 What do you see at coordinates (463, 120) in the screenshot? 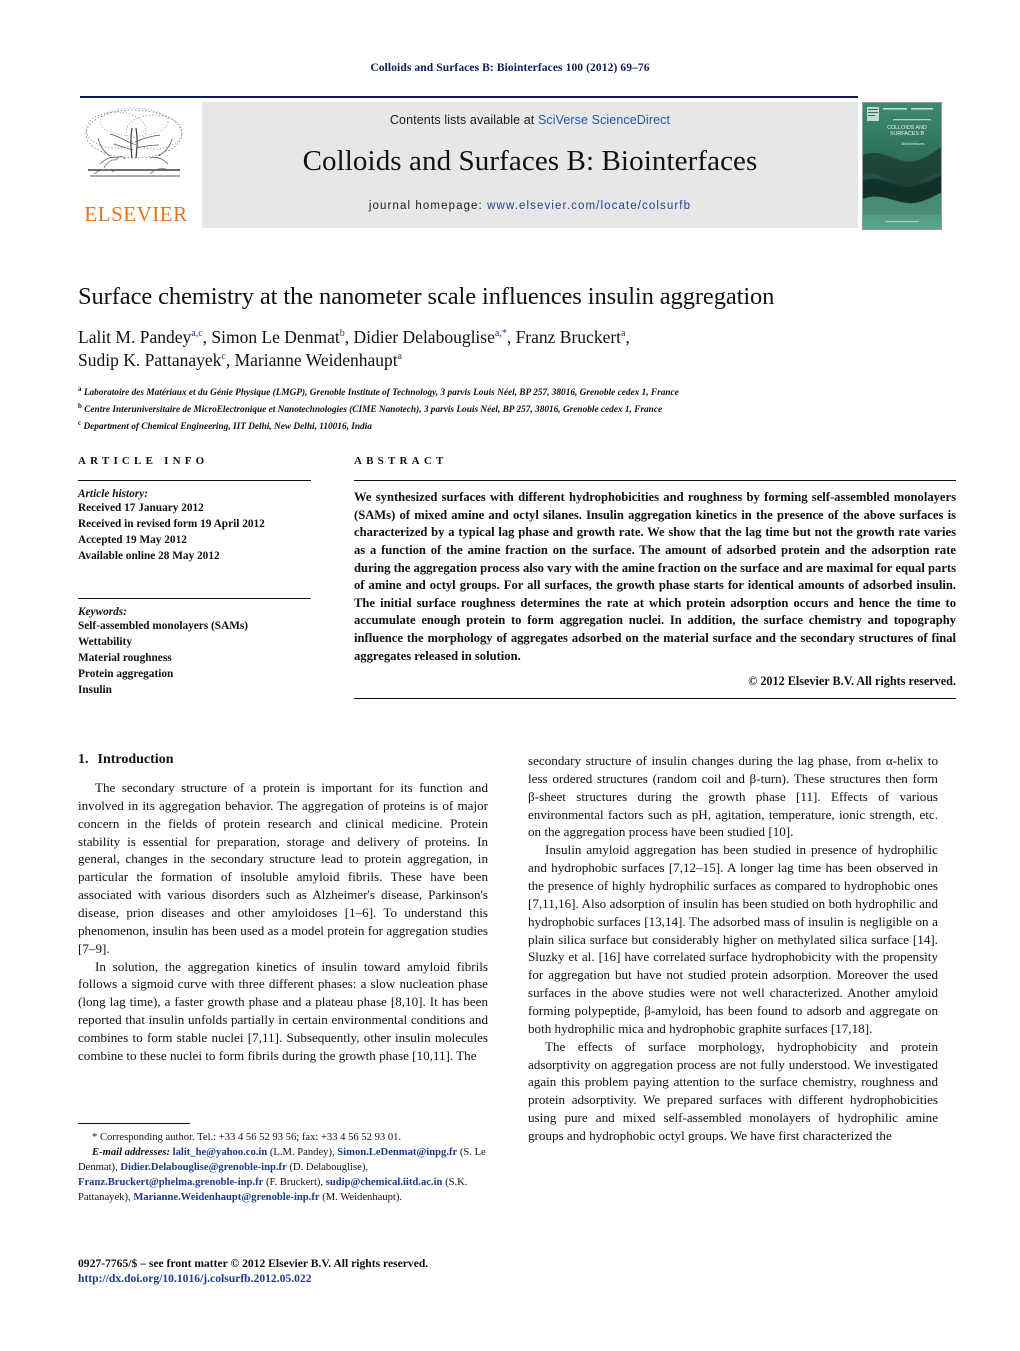
I see `contents-prefix: Contents lists available at` at bounding box center [463, 120].